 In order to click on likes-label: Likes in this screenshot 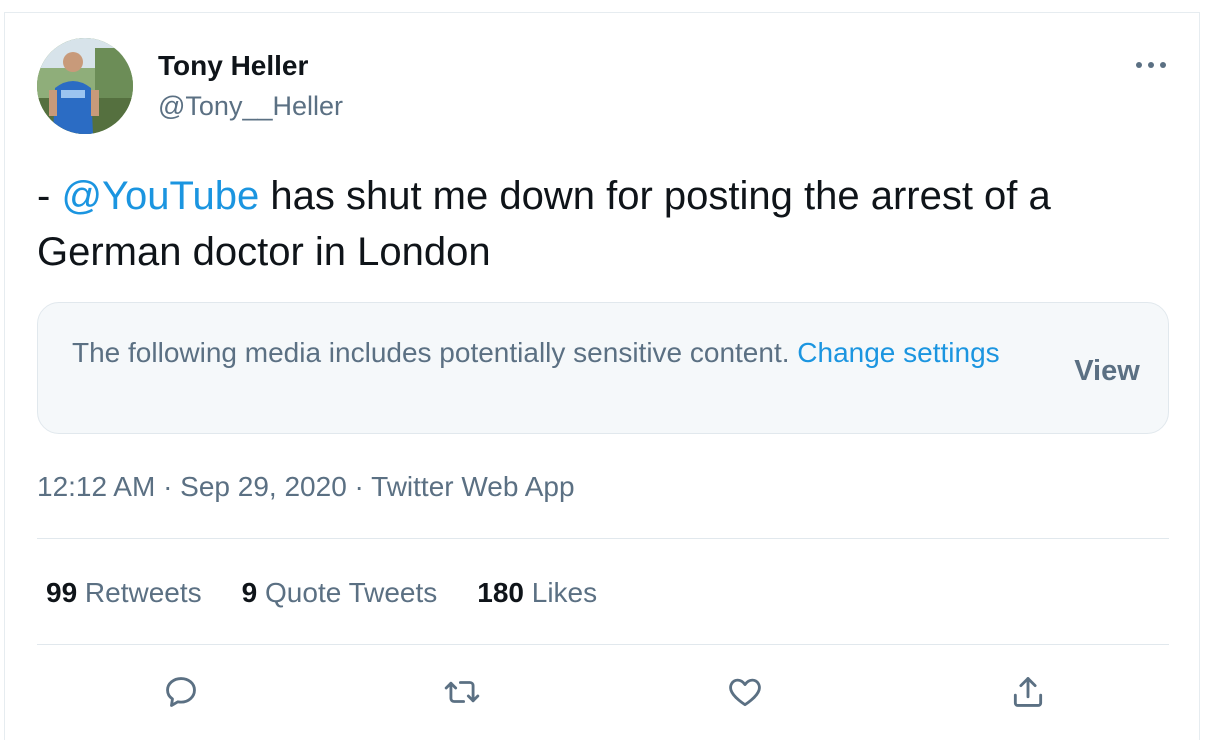, I will do `click(560, 592)`.